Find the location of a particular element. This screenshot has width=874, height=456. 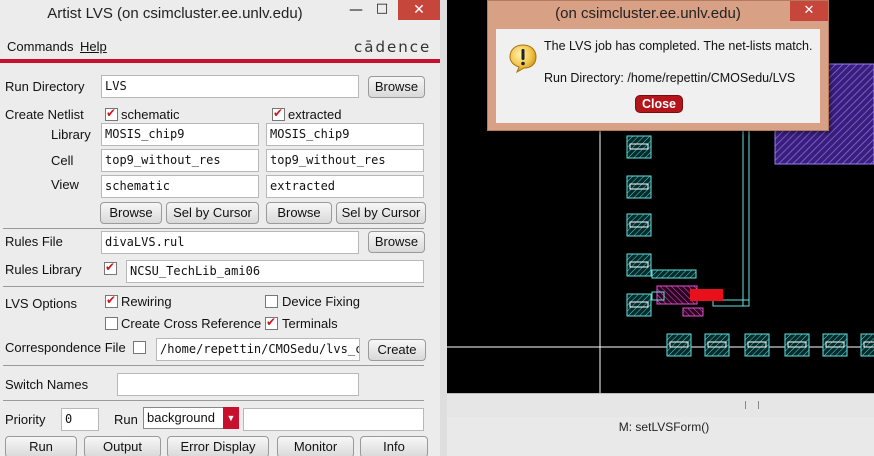

schematic-sel-by-cursor-button: Sel by Cursor is located at coordinates (212, 213).